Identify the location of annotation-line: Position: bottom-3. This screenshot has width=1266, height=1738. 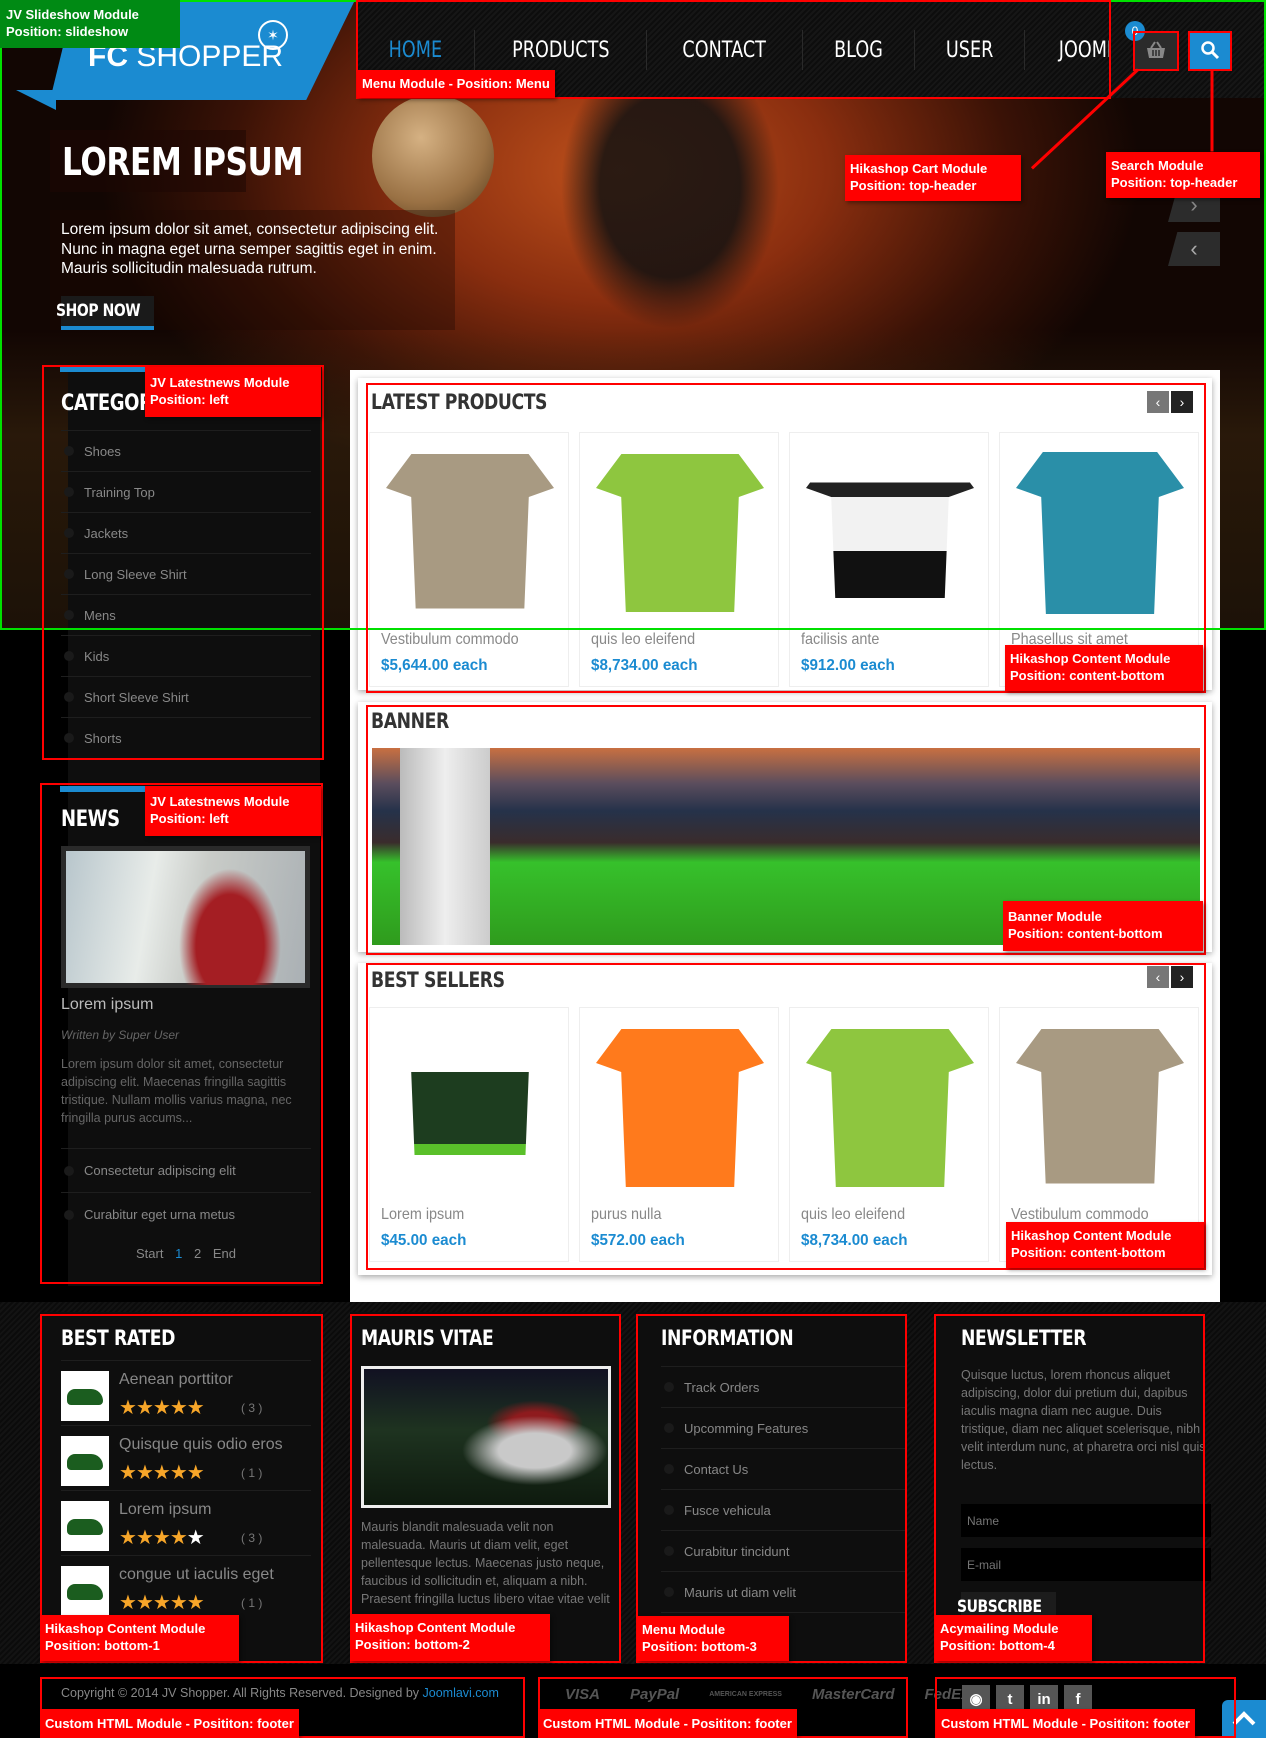
(699, 1646).